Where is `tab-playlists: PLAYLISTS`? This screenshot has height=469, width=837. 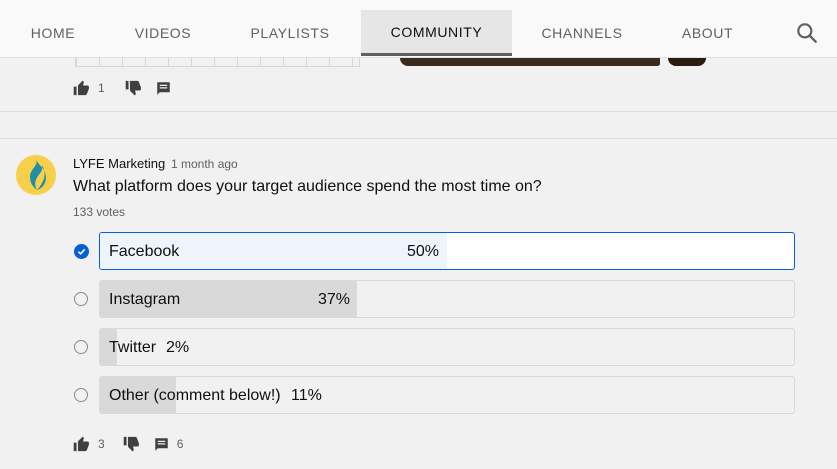 tab-playlists: PLAYLISTS is located at coordinates (290, 33).